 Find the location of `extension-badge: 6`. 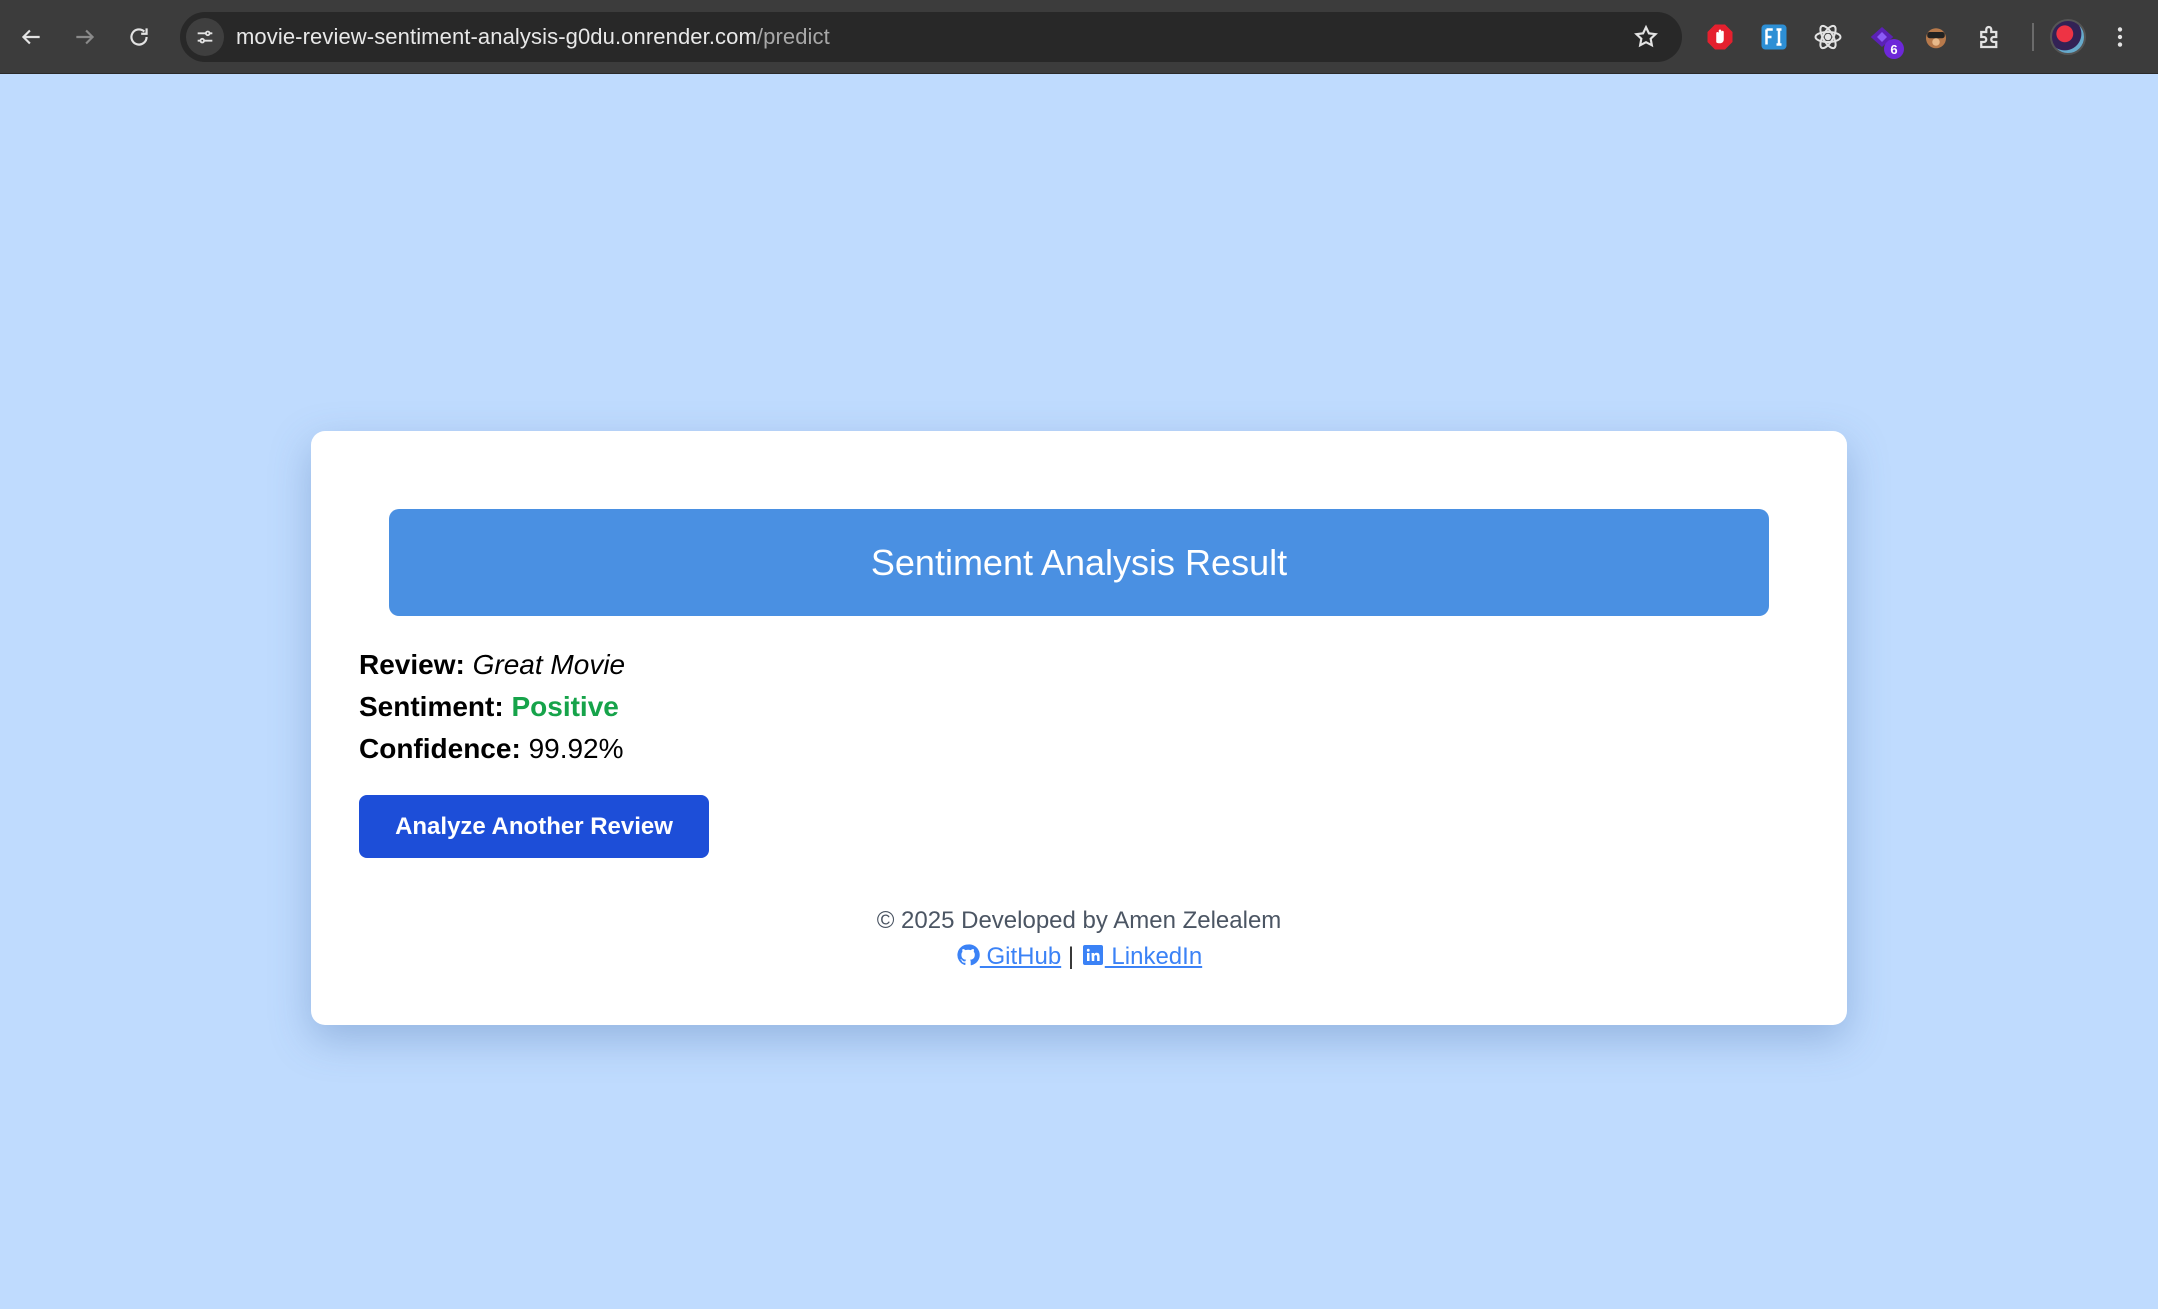

extension-badge: 6 is located at coordinates (1894, 49).